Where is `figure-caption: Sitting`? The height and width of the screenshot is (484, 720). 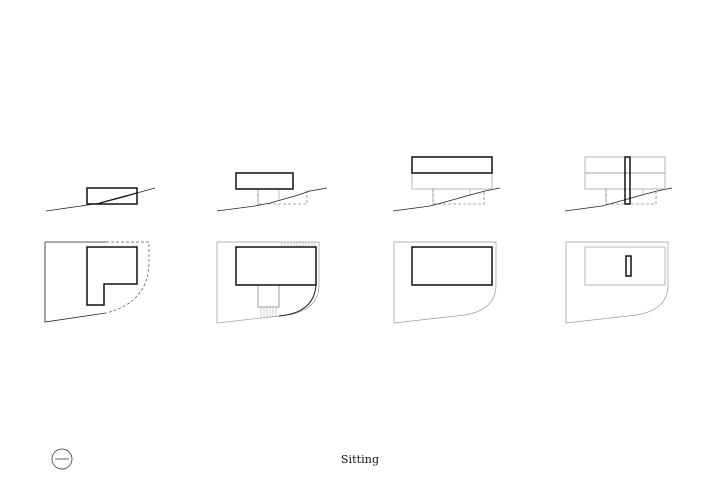
figure-caption: Sitting is located at coordinates (360, 459).